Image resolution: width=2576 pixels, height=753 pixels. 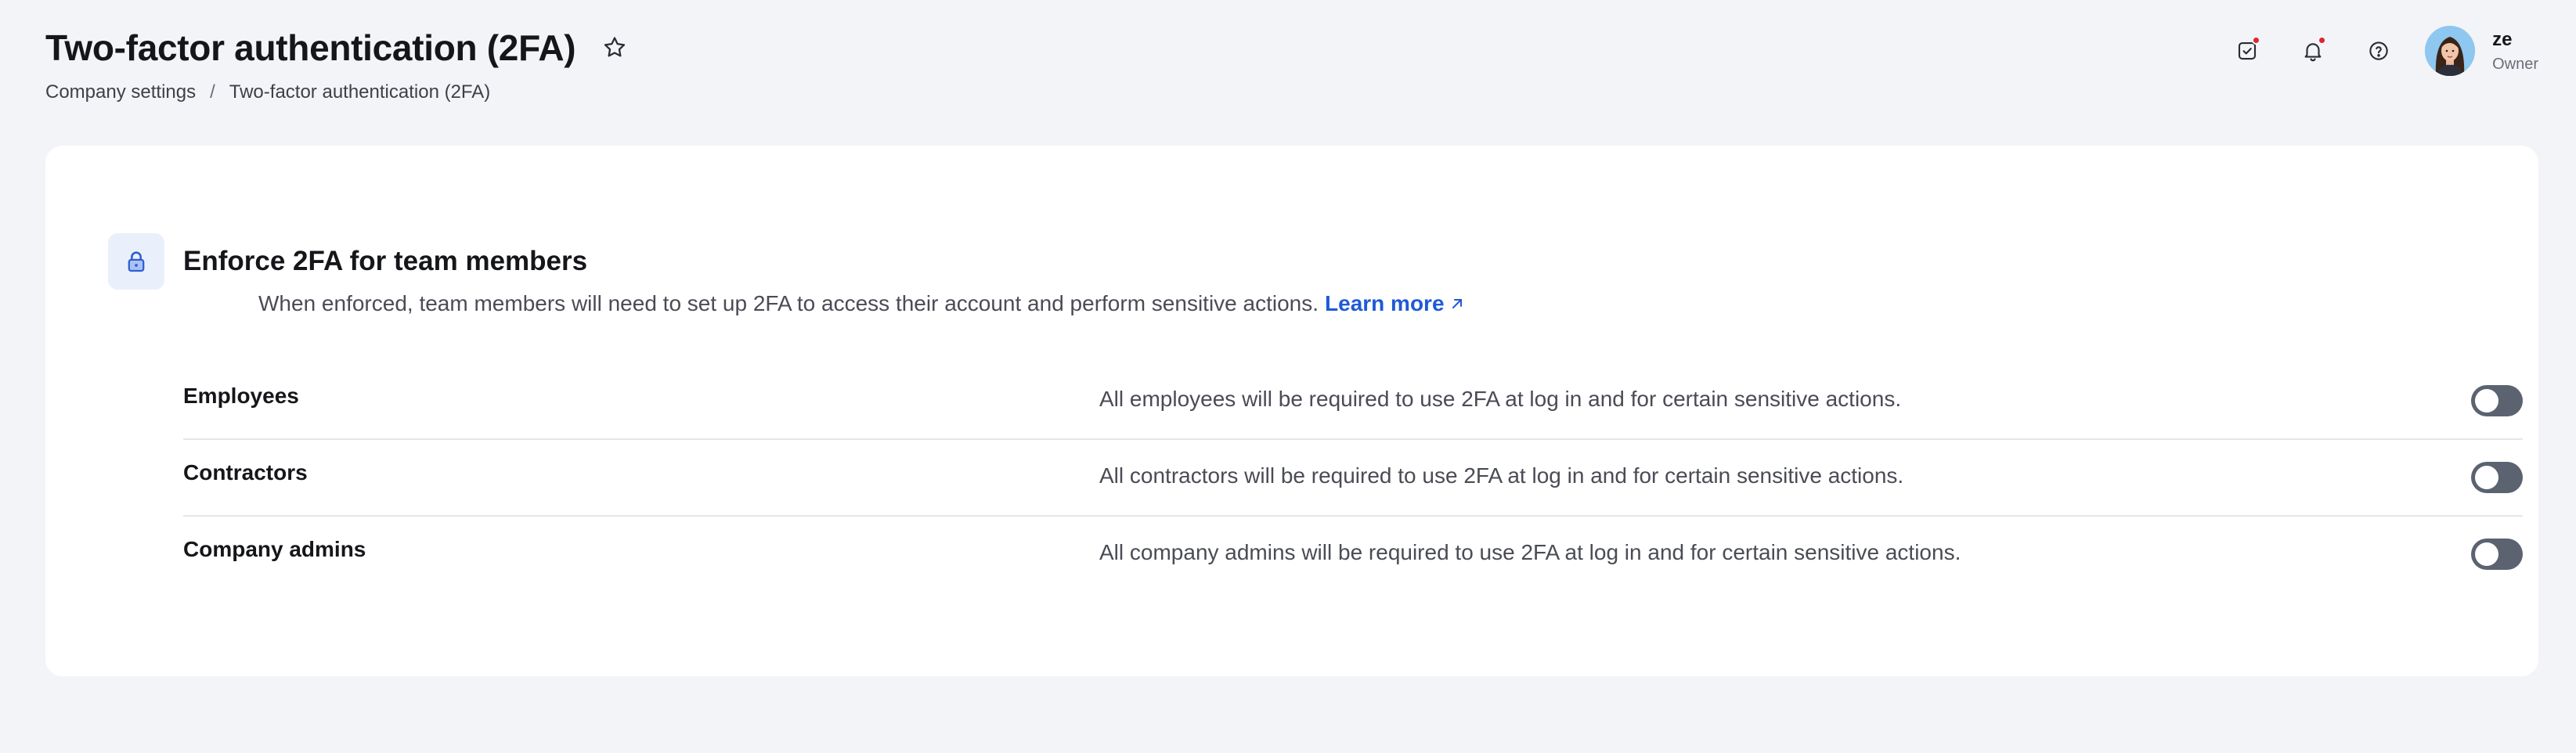 I want to click on notifications-button, so click(x=2312, y=51).